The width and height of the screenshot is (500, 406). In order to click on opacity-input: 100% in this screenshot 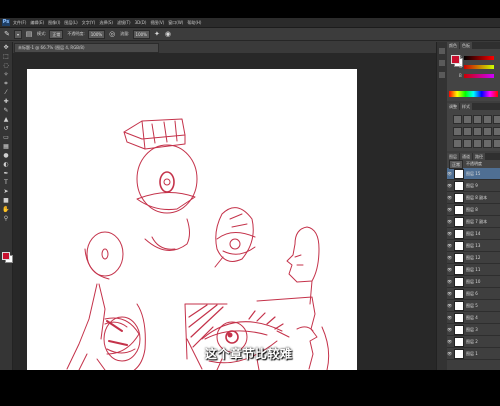, I will do `click(96, 34)`.